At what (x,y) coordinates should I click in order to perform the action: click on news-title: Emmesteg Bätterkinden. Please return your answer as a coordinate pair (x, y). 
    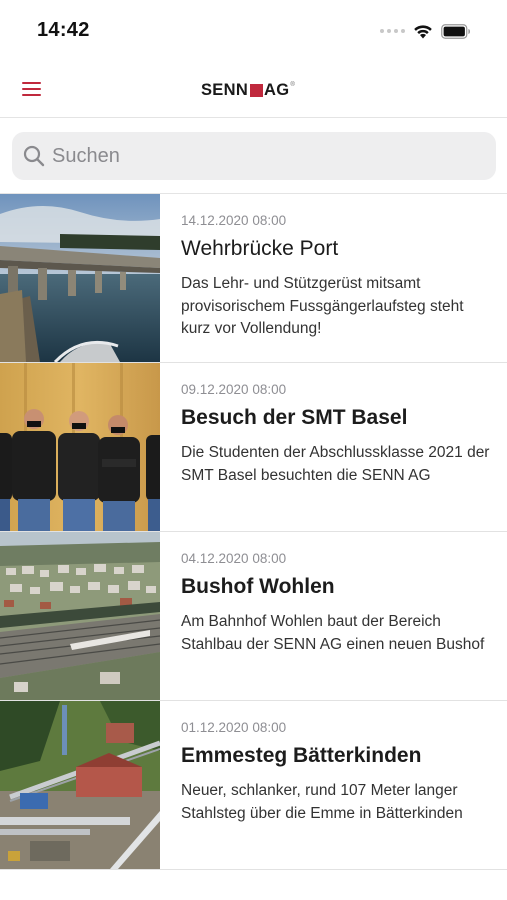
    Looking at the image, I should click on (301, 755).